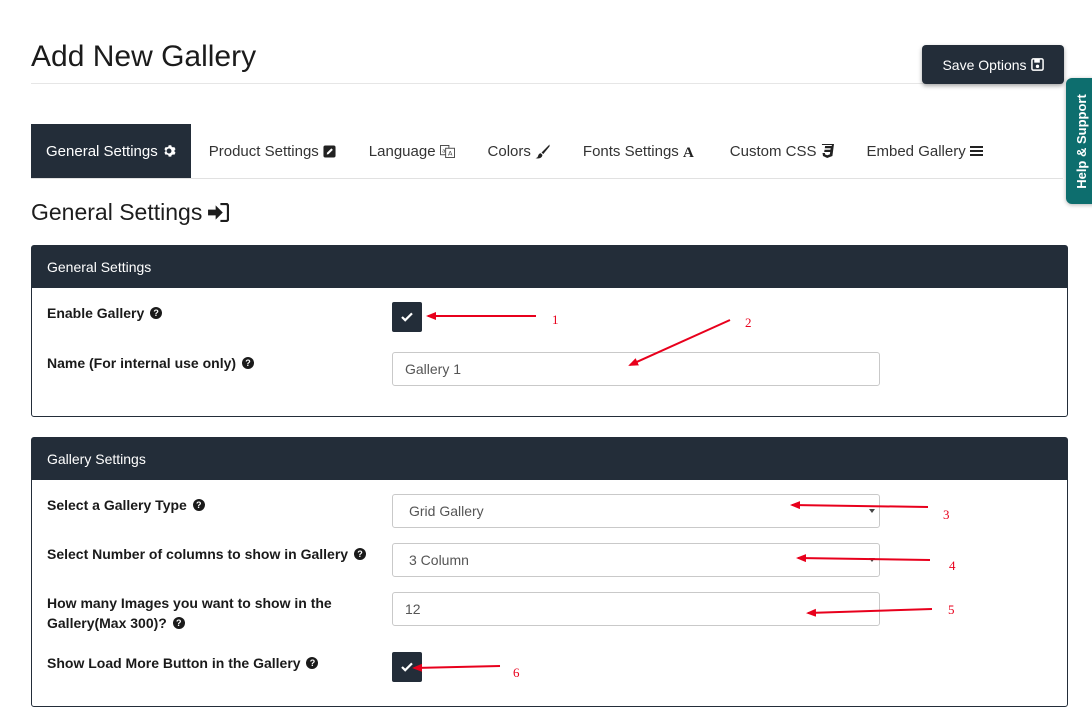  Describe the element at coordinates (144, 56) in the screenshot. I see `page-title: Add New Gallery` at that location.